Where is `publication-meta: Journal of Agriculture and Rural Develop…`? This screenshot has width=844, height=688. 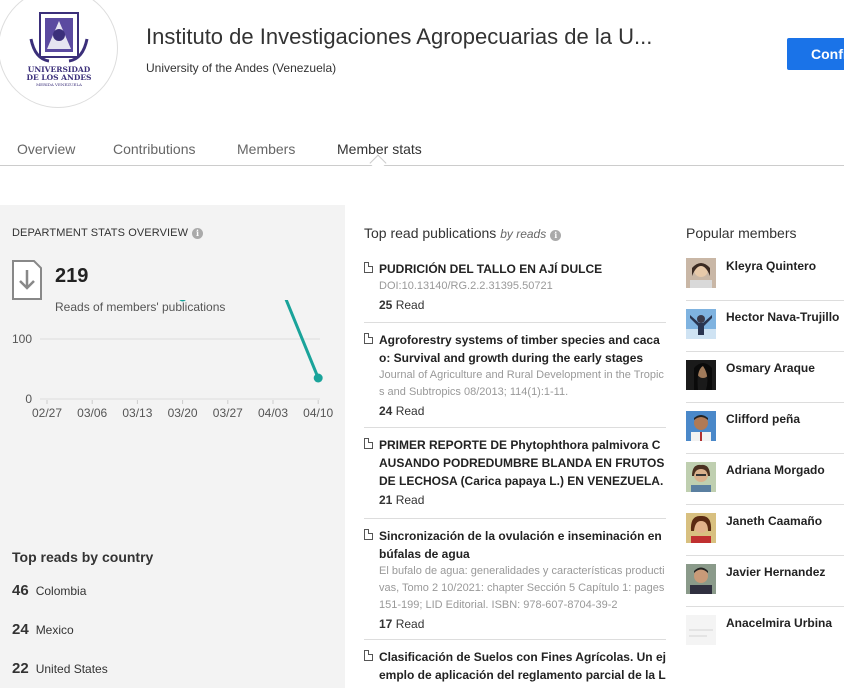 publication-meta: Journal of Agriculture and Rural Develop… is located at coordinates (521, 383).